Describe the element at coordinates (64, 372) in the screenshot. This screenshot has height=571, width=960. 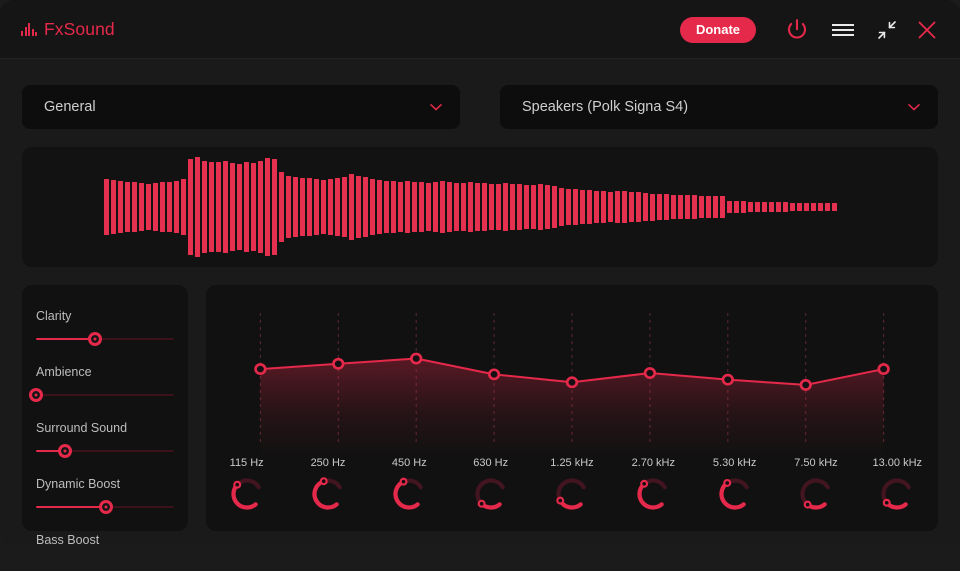
I see `slider-label: Ambience` at that location.